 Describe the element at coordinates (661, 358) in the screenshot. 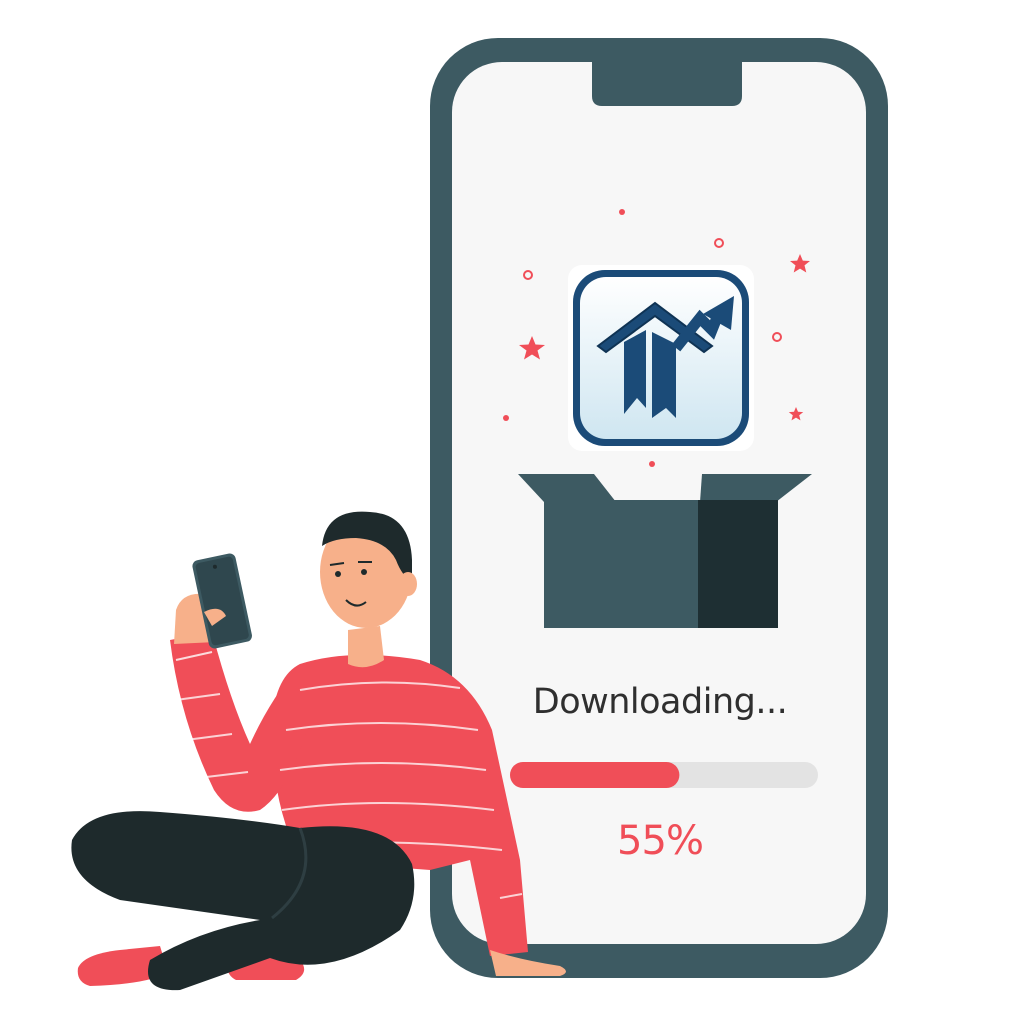

I see `app-logo-icon` at that location.